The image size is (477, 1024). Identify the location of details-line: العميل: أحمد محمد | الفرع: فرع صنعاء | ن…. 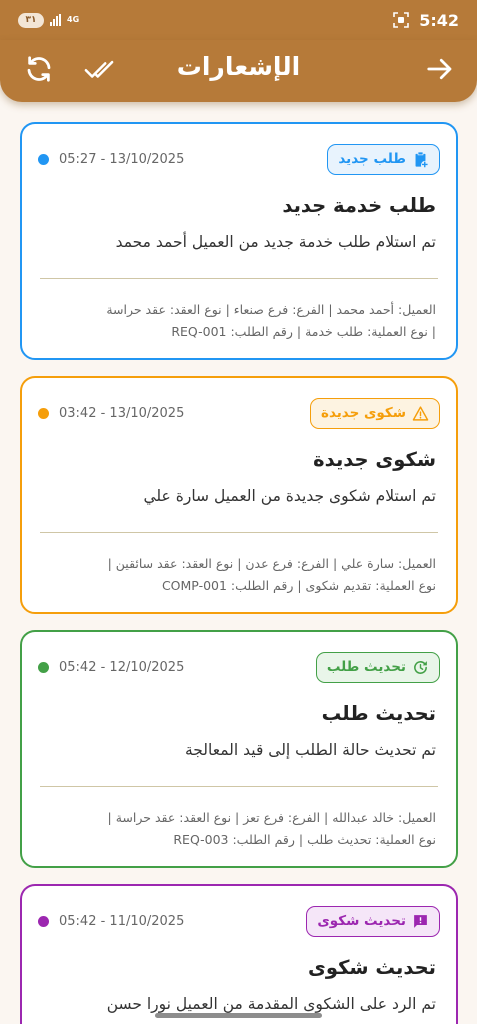
(271, 309).